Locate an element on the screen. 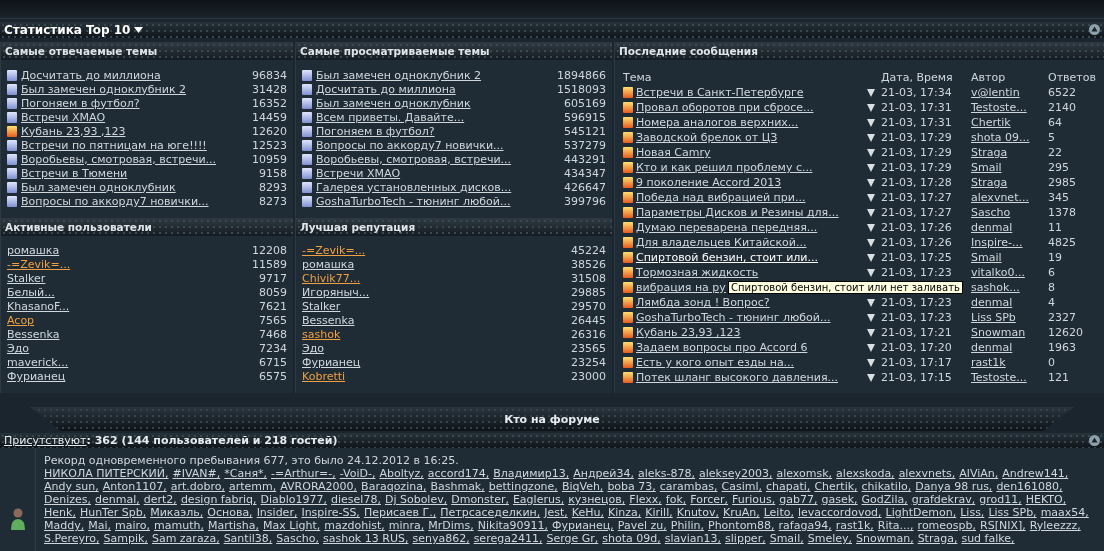 The width and height of the screenshot is (1104, 551). author-link: denmal is located at coordinates (992, 303).